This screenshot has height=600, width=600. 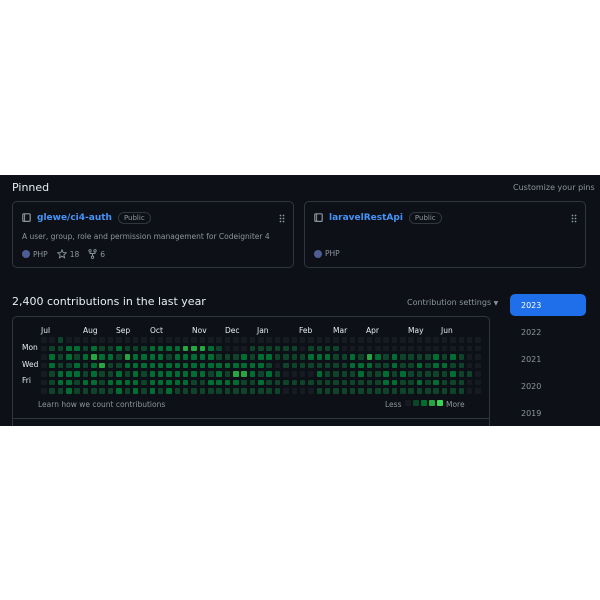 I want to click on repo-name-link: laravelRestApi, so click(x=366, y=218).